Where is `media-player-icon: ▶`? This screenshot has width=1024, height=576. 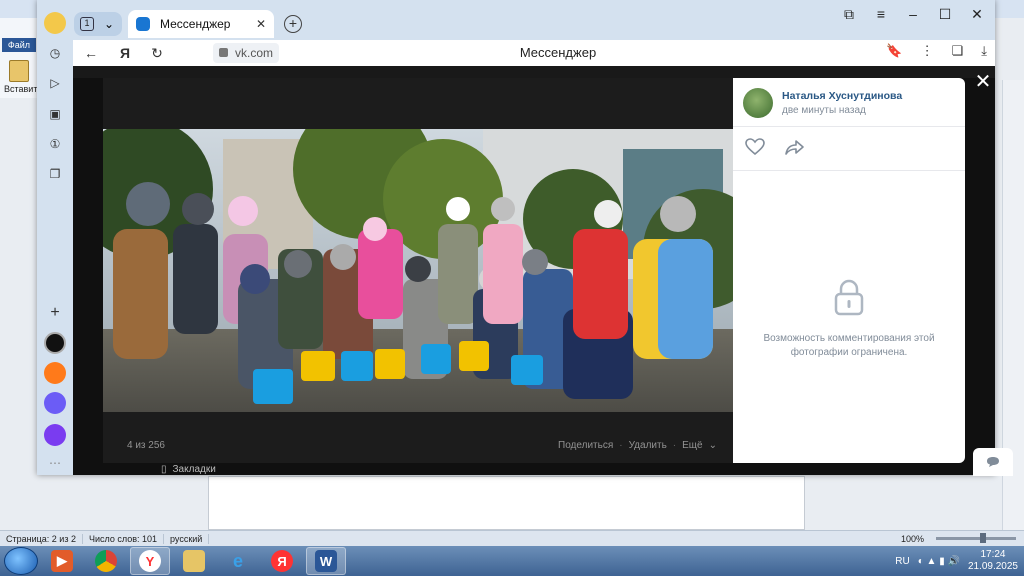 media-player-icon: ▶ is located at coordinates (62, 561).